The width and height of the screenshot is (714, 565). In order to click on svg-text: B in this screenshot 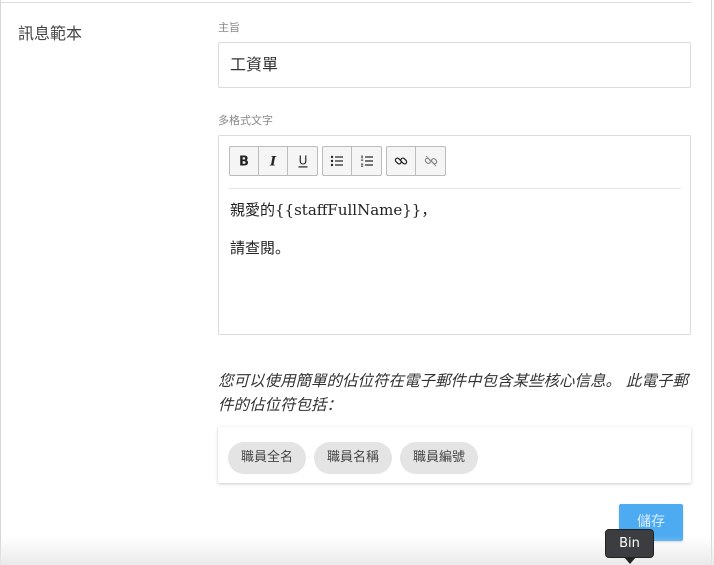, I will do `click(244, 162)`.